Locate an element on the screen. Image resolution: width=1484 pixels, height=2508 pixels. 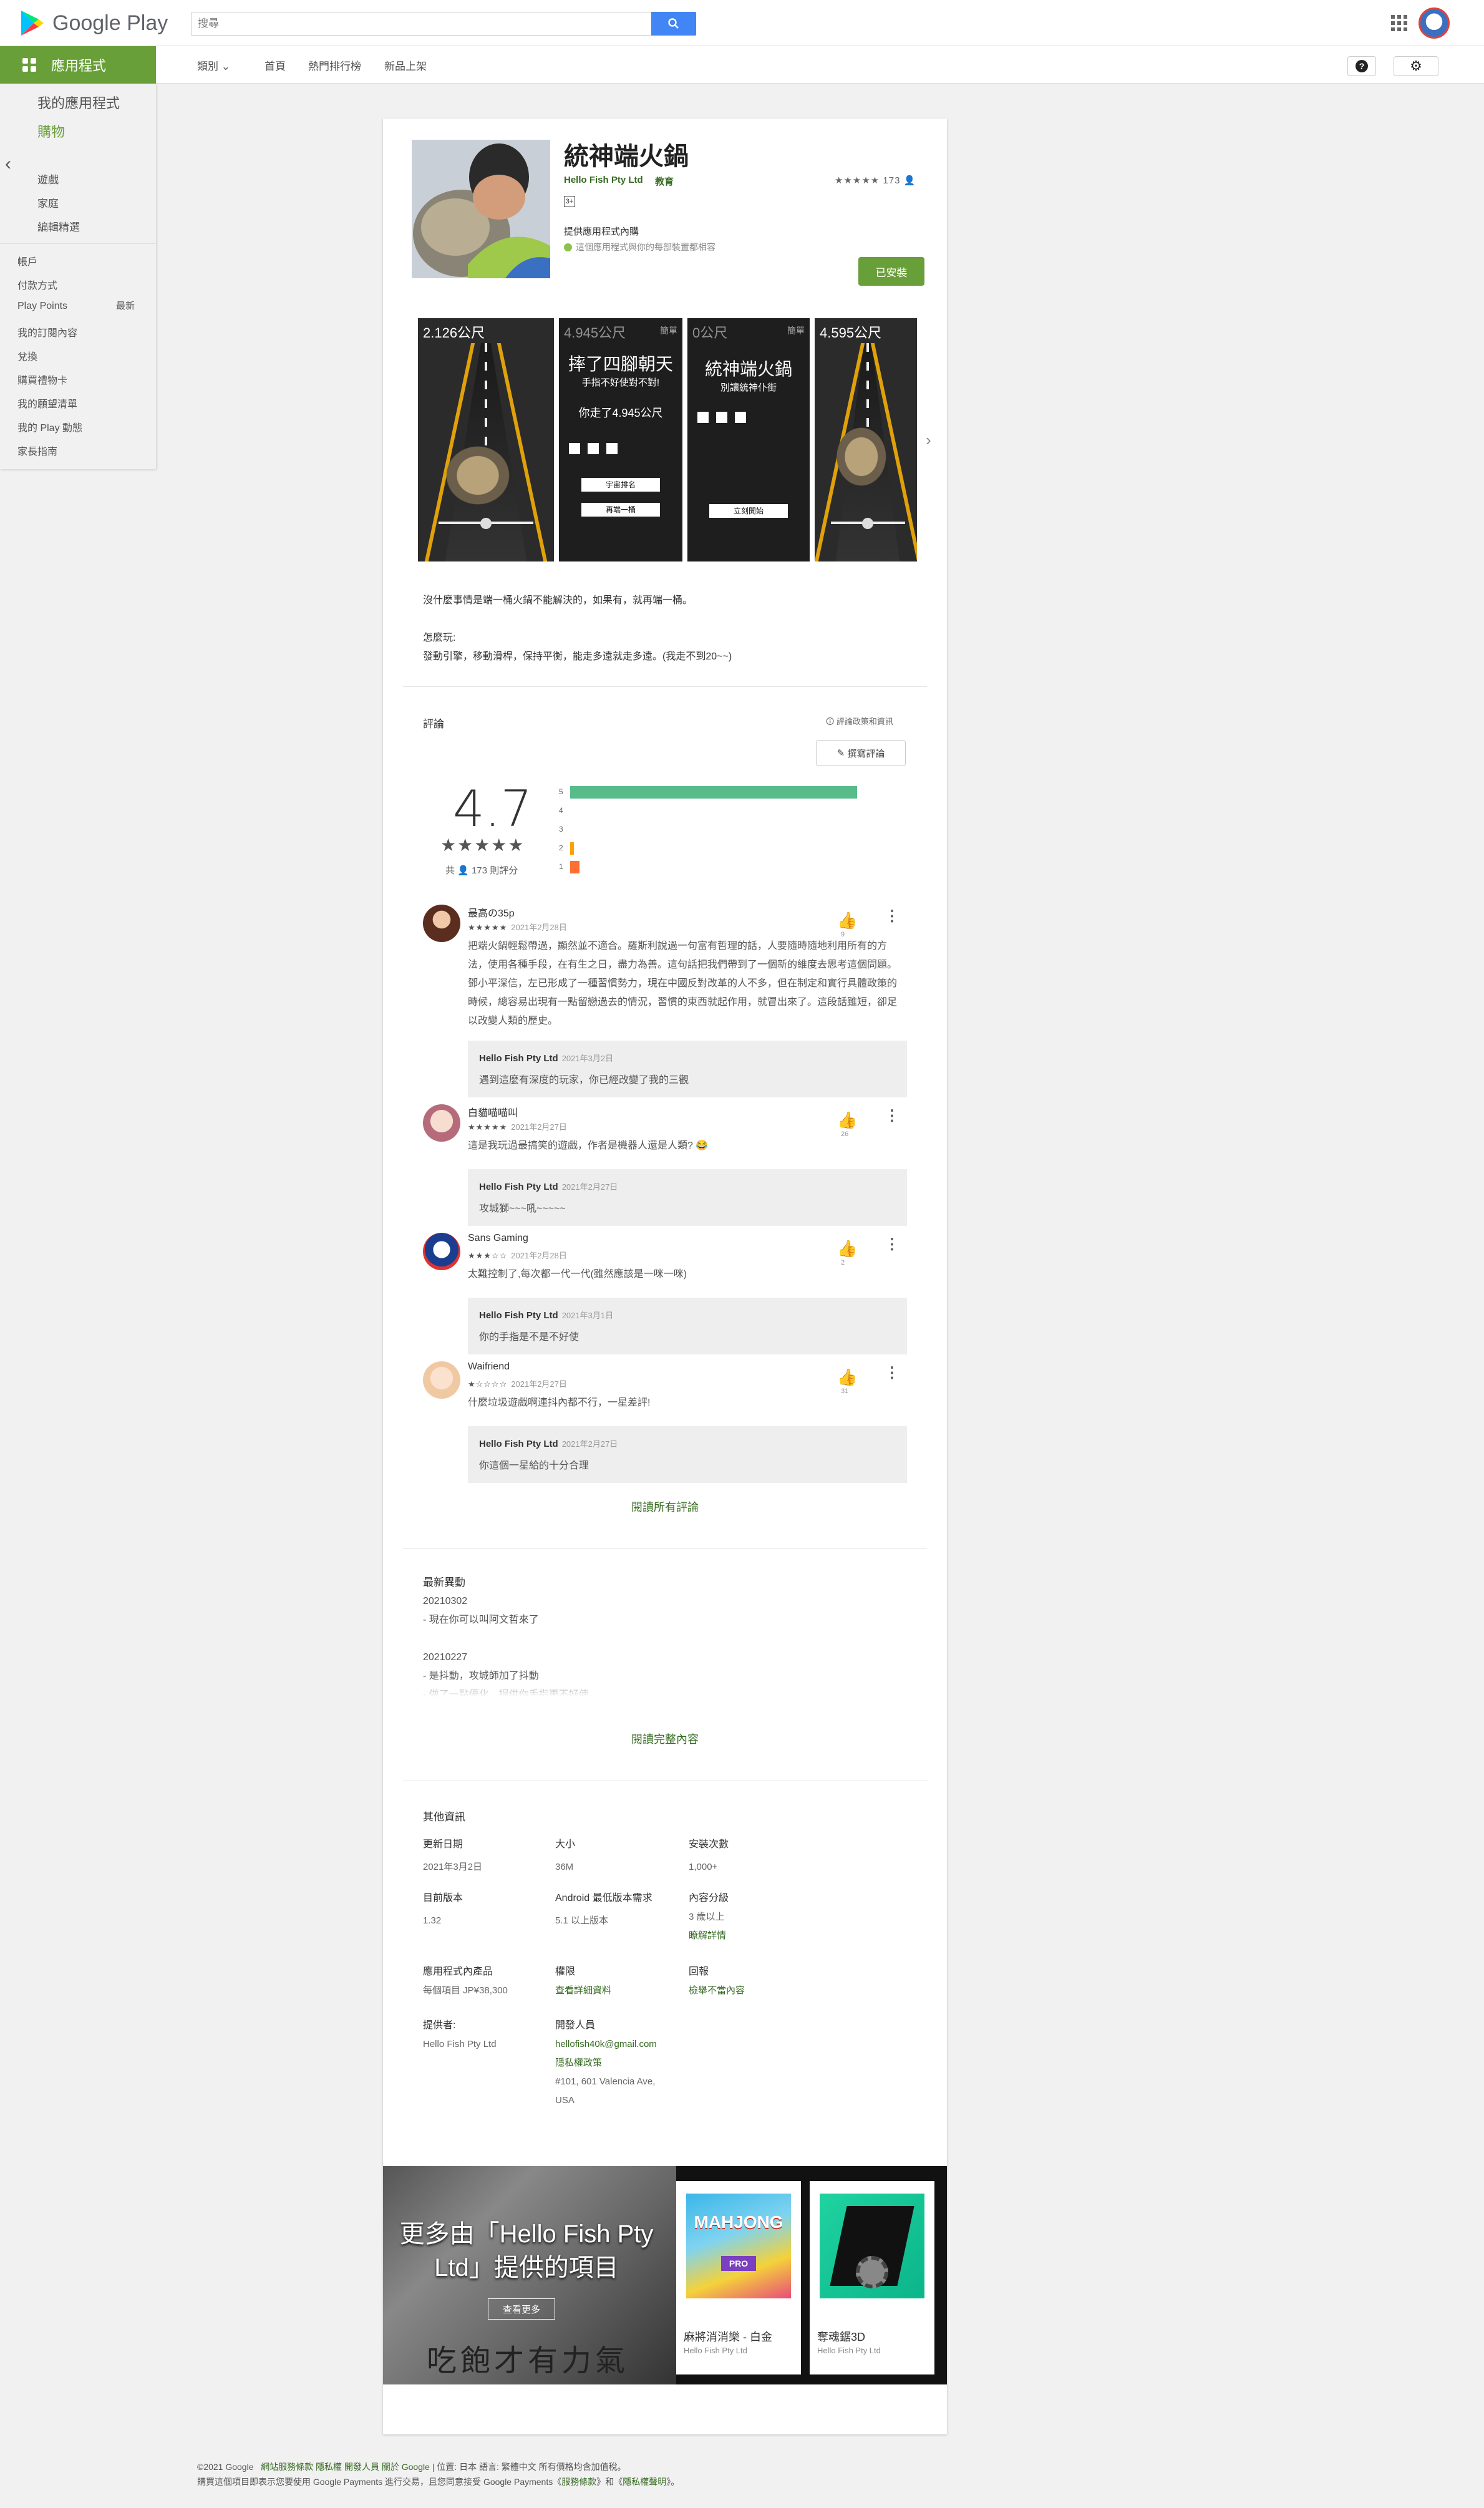
review-stars: ★★★★★ 2021年2月27日 is located at coordinates (517, 1127).